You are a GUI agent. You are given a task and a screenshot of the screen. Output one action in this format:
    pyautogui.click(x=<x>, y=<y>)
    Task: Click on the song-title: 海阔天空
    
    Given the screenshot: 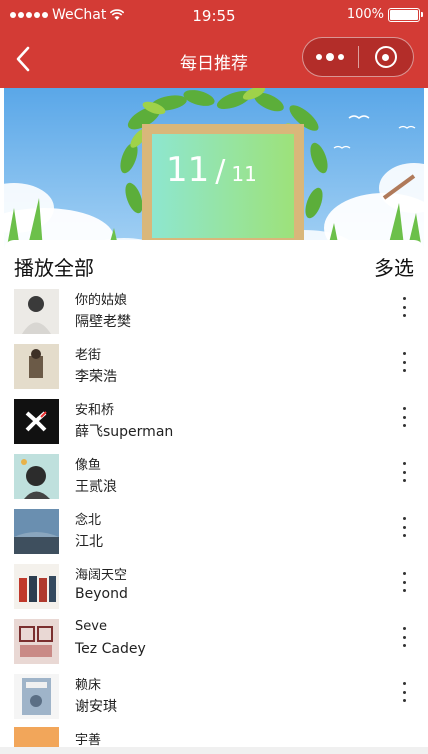 What is the action you would take?
    pyautogui.click(x=101, y=575)
    